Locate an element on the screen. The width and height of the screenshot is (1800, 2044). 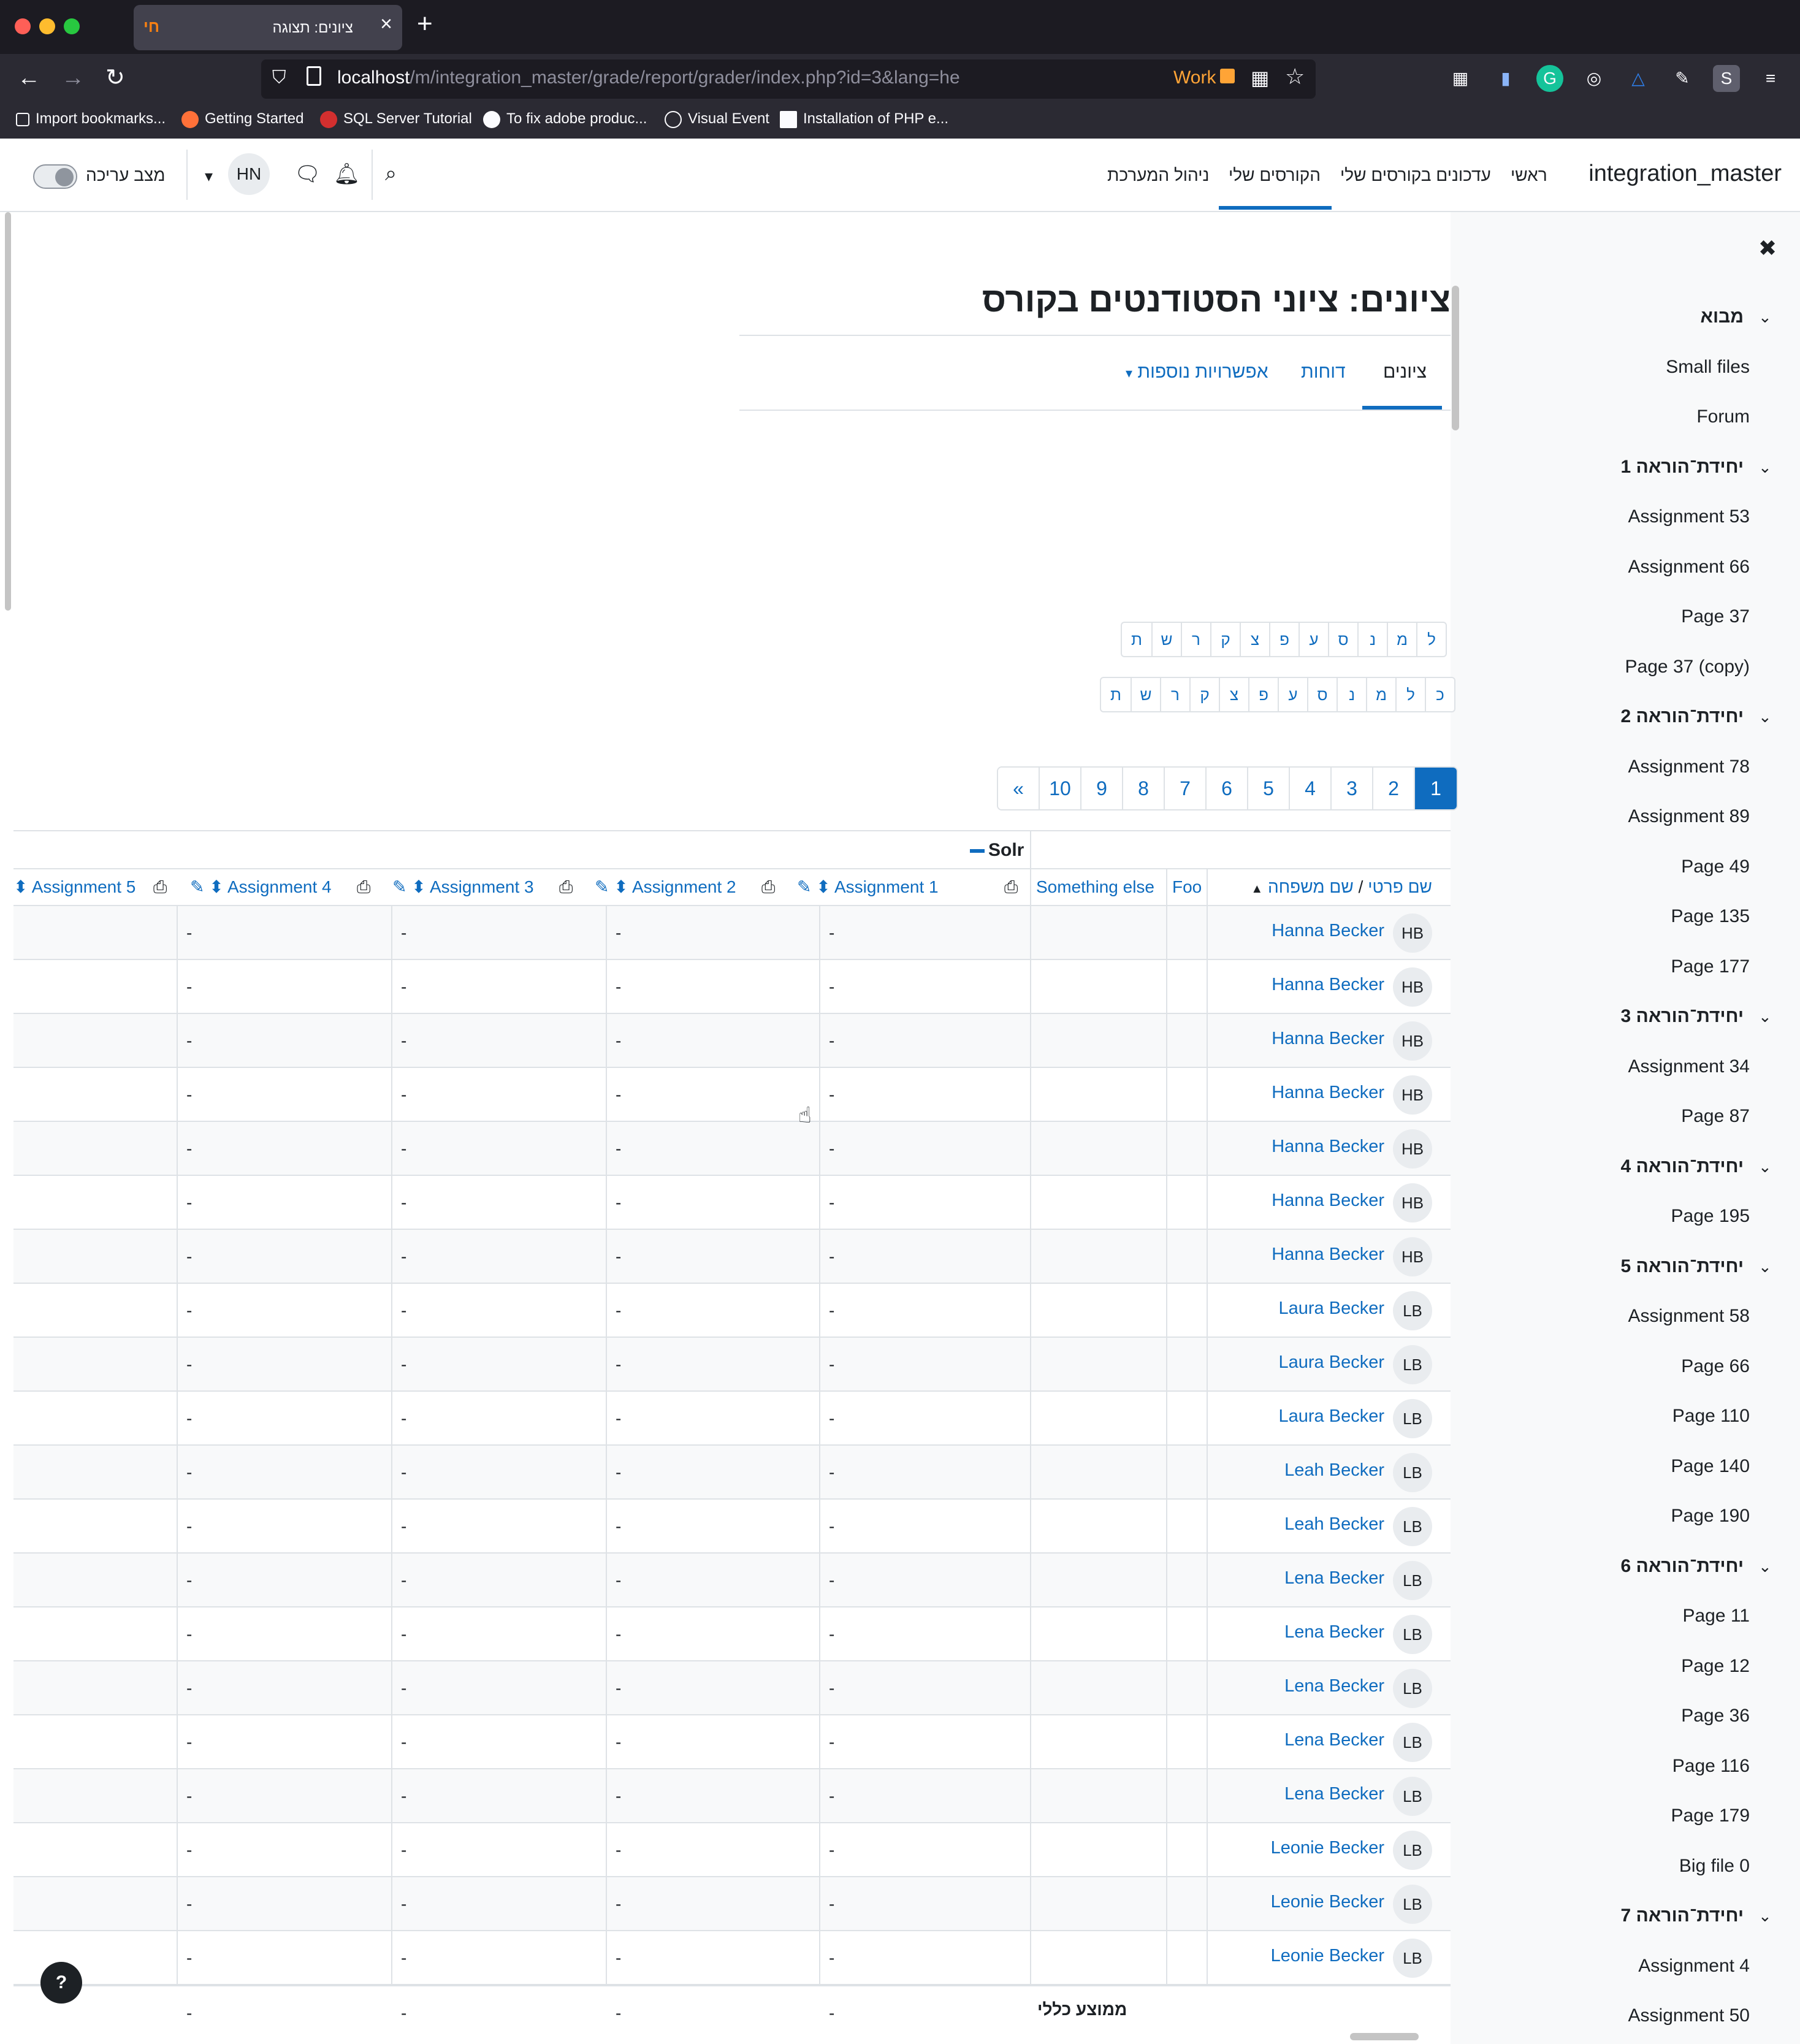
course-index-item: Small files is located at coordinates (1708, 367).